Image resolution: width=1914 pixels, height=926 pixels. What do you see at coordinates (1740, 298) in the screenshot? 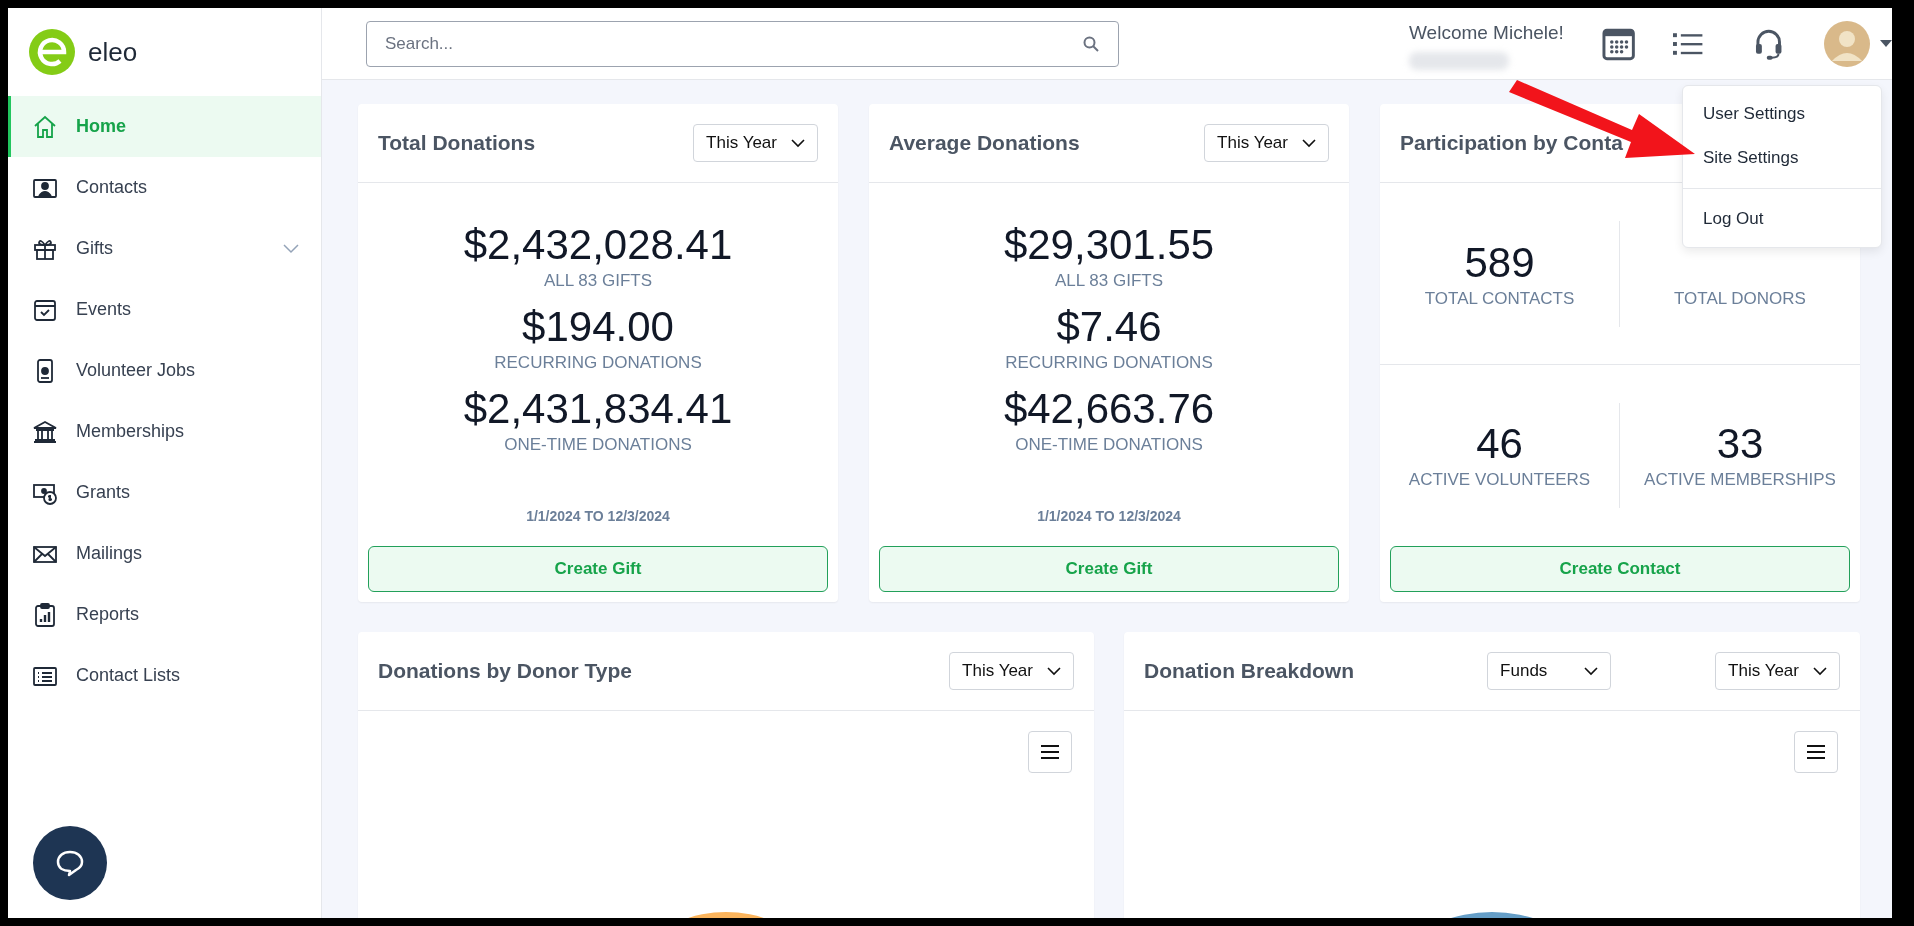
I see `stat-label: TOTAL DONORS` at bounding box center [1740, 298].